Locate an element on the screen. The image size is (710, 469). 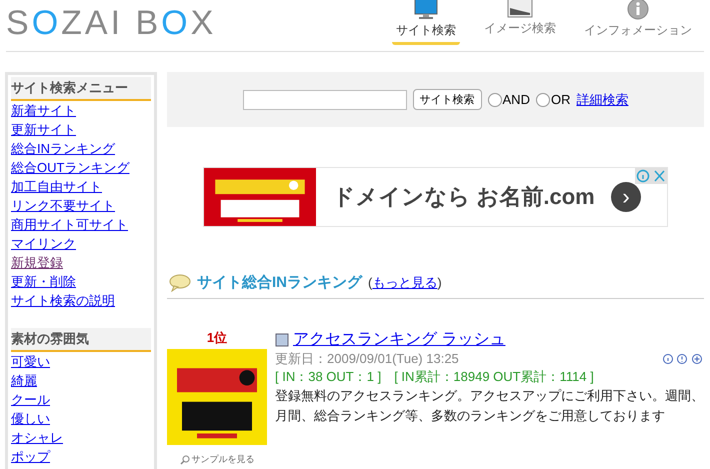
stats-text: [ IN：38 OUT：1 ] [ IN累計：18949 OUT累計：1114 ] is located at coordinates (435, 377).